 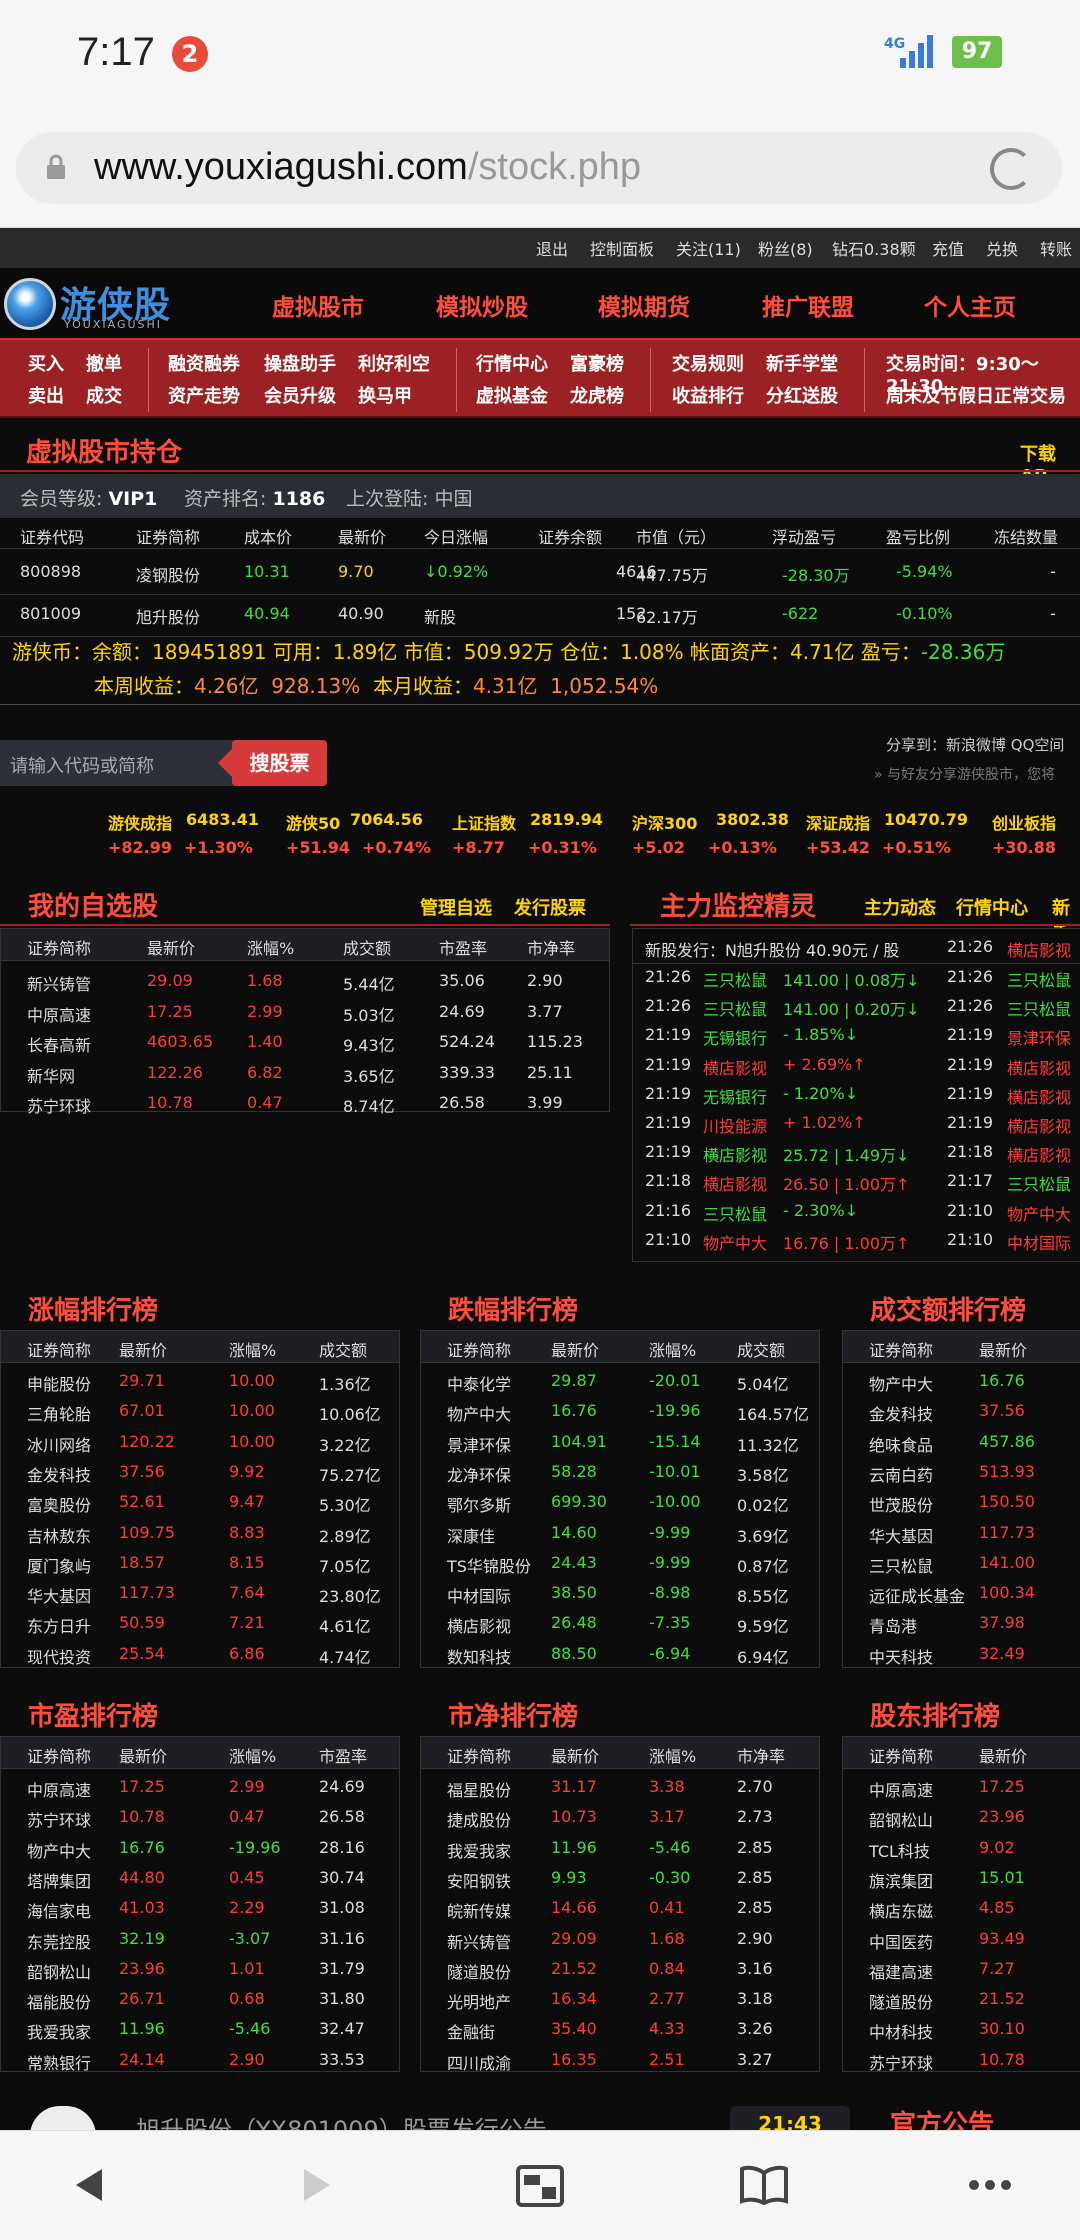 What do you see at coordinates (51, 1075) in the screenshot?
I see `watchlist-cell: 新华网` at bounding box center [51, 1075].